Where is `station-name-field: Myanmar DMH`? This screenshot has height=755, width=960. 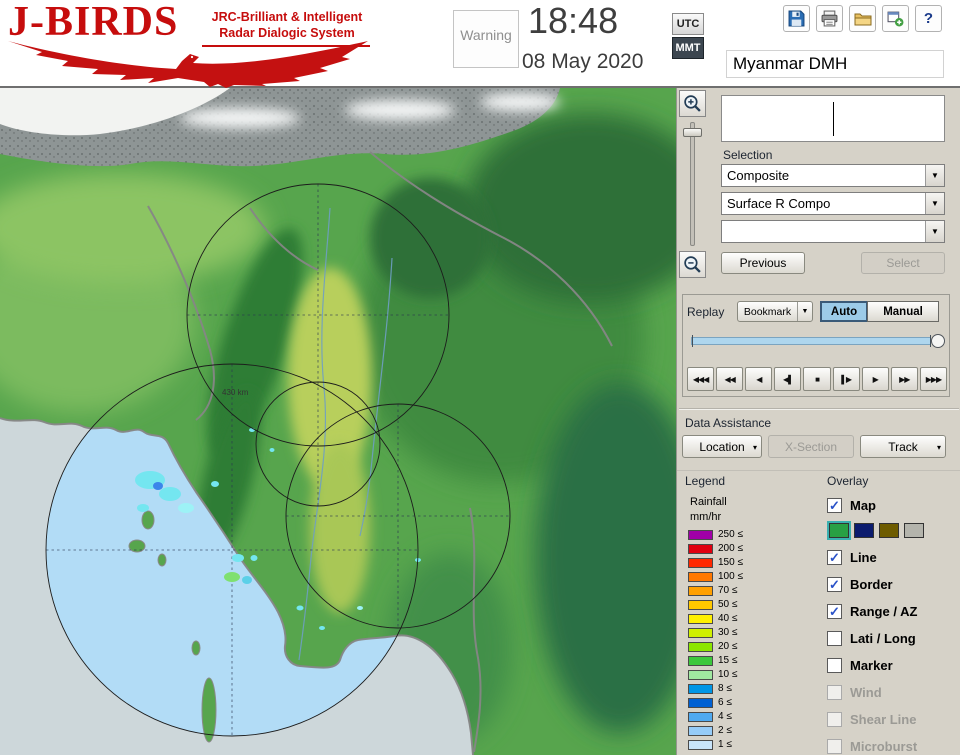 station-name-field: Myanmar DMH is located at coordinates (835, 64).